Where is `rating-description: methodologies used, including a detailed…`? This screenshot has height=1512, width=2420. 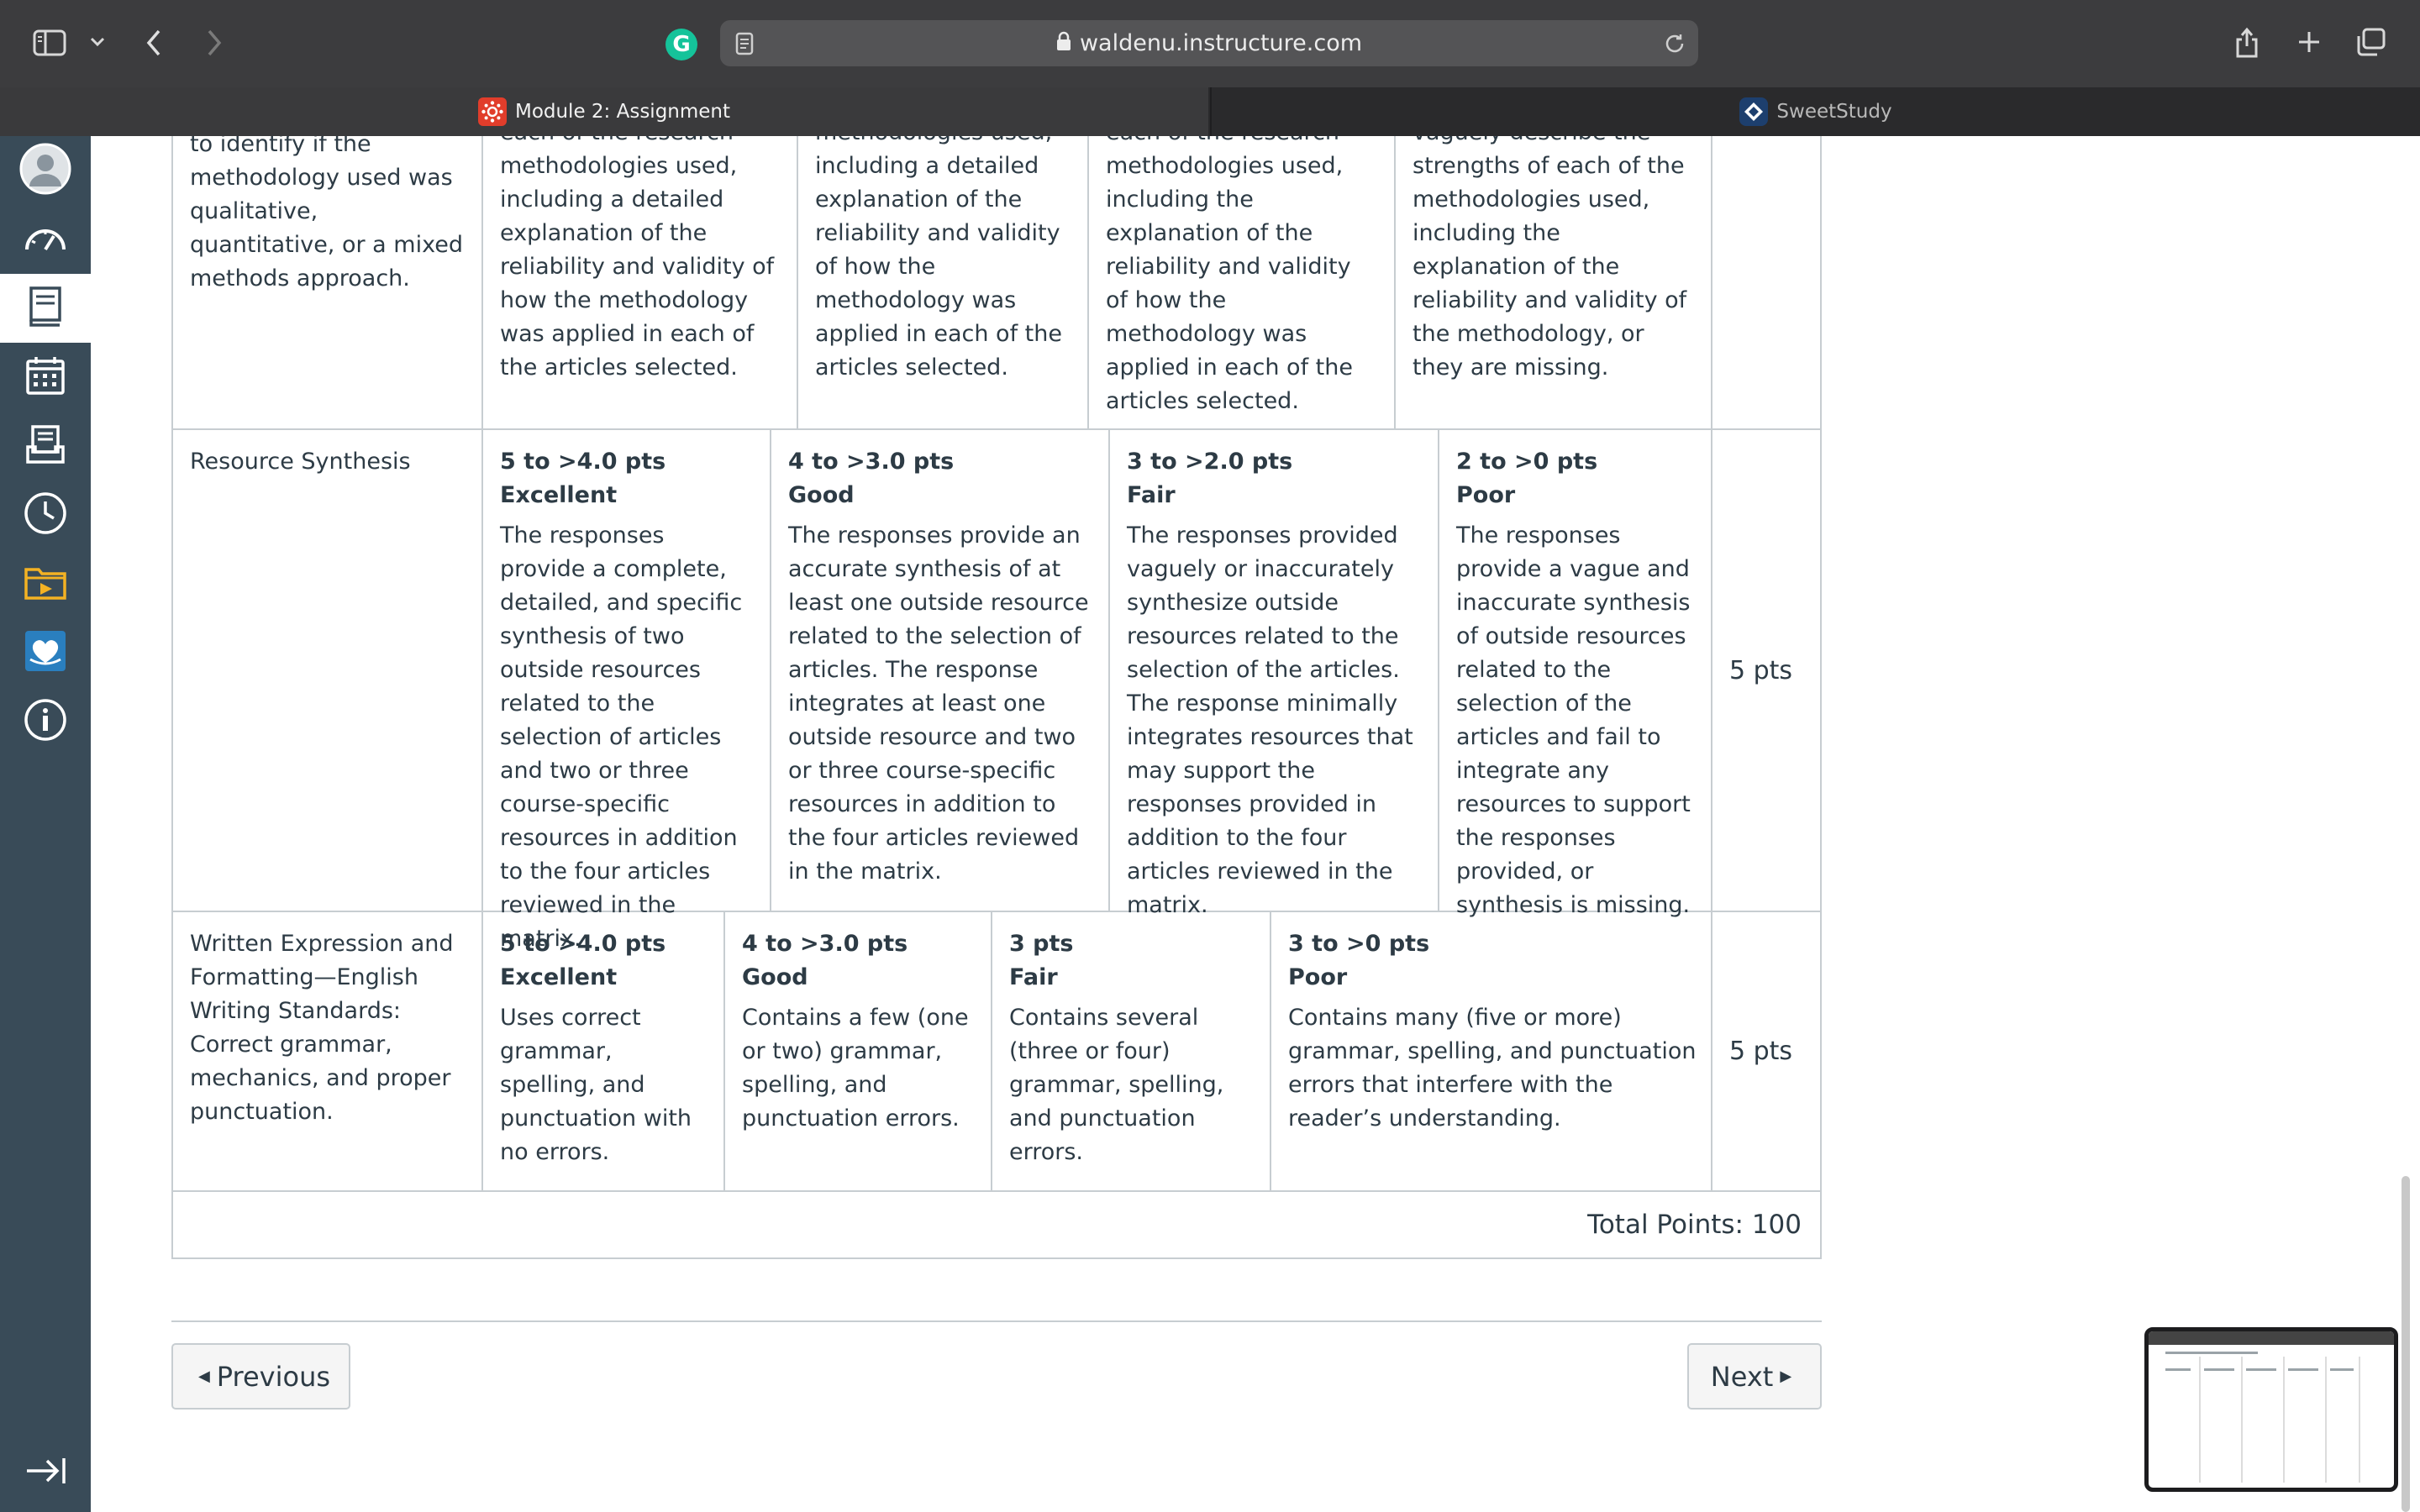 rating-description: methodologies used, including a detailed… is located at coordinates (938, 258).